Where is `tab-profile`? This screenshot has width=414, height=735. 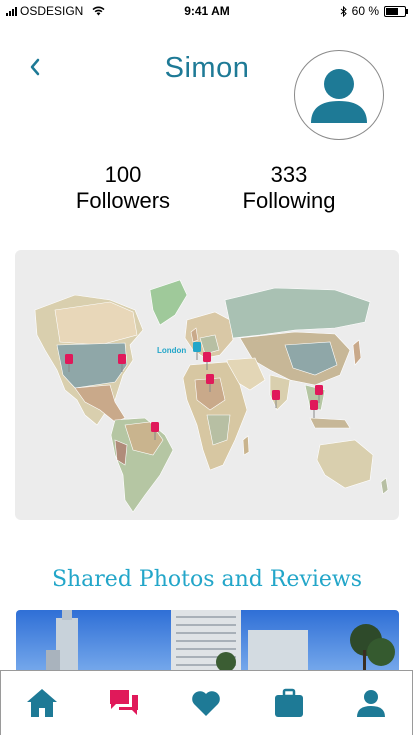 tab-profile is located at coordinates (371, 703).